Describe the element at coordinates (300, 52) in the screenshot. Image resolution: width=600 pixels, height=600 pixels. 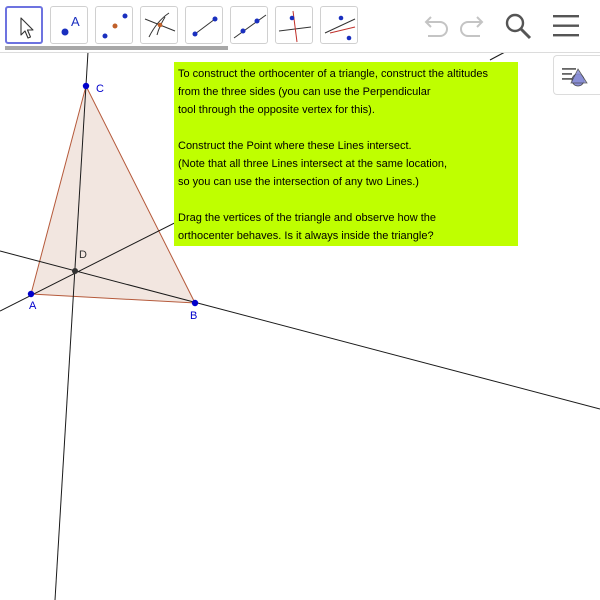
I see `header-divider` at that location.